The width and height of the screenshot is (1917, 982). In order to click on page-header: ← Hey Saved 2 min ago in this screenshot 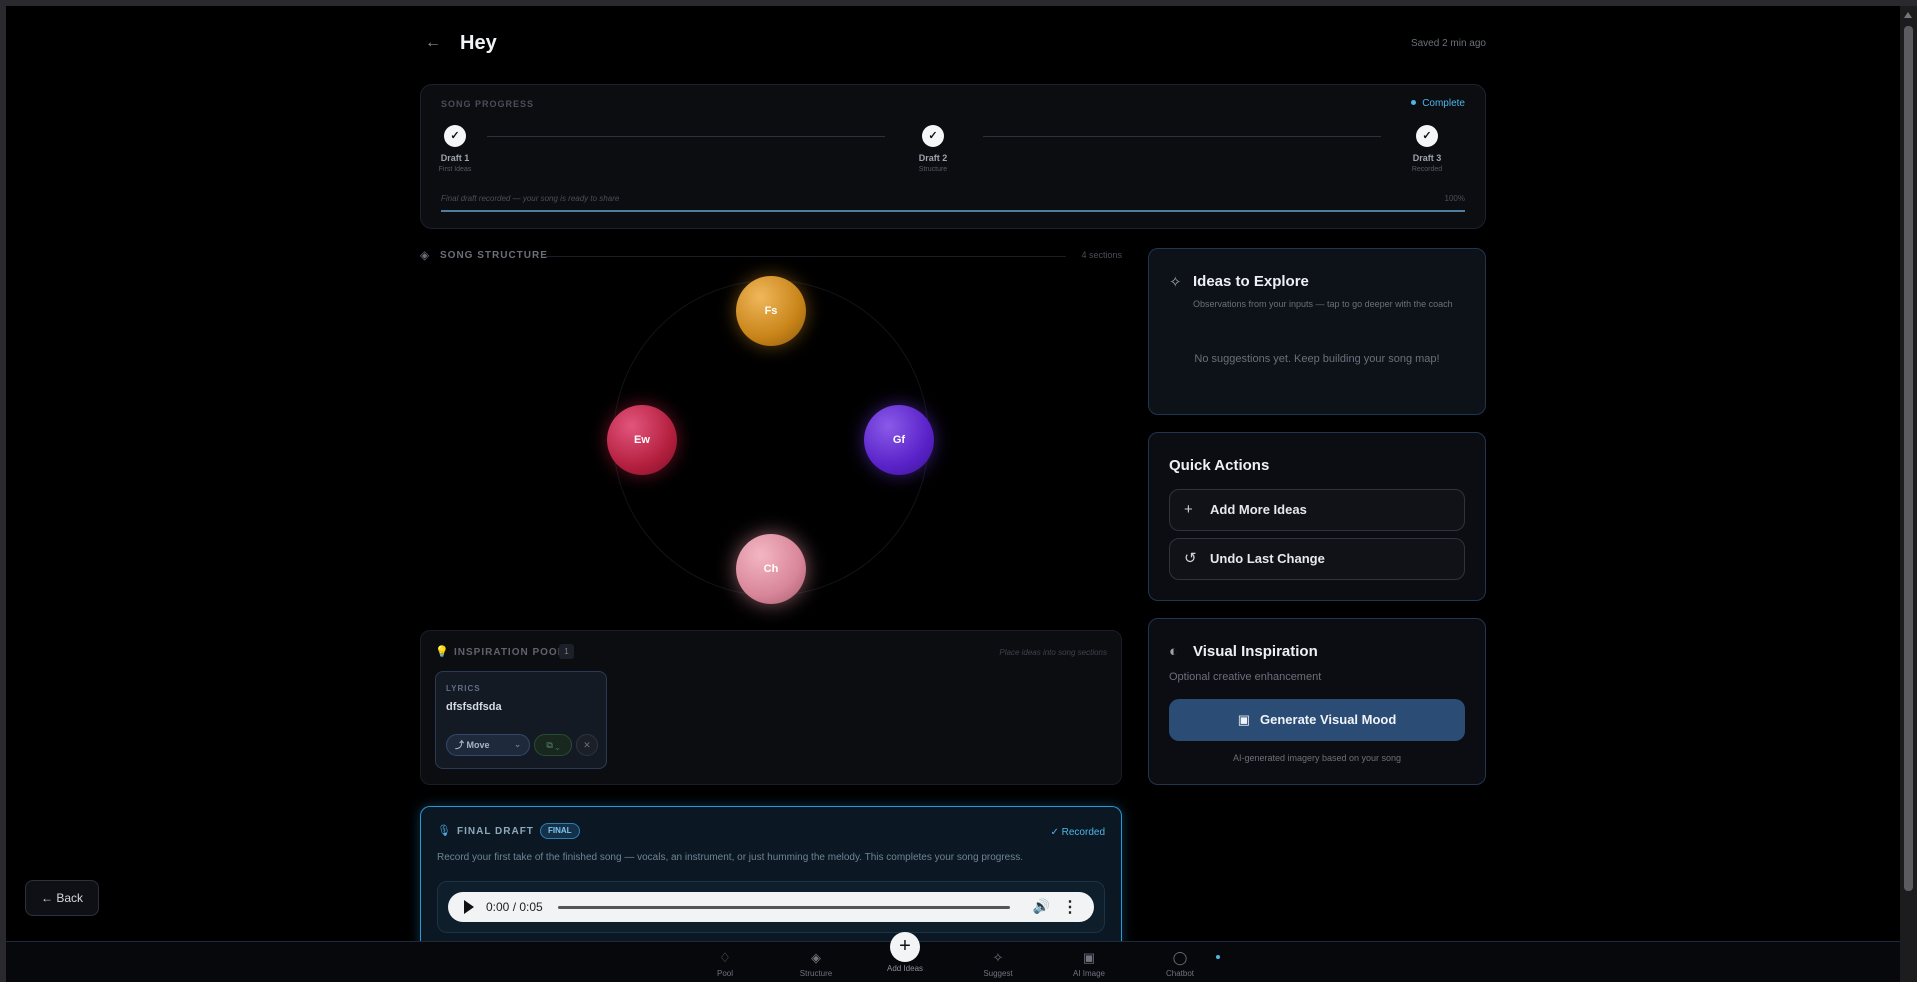, I will do `click(953, 44)`.